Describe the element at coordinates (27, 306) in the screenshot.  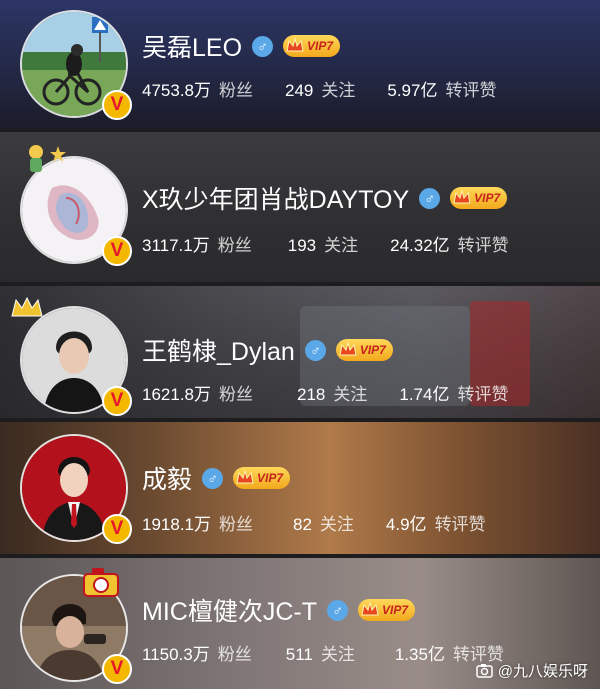
I see `crown-sticker-icon` at that location.